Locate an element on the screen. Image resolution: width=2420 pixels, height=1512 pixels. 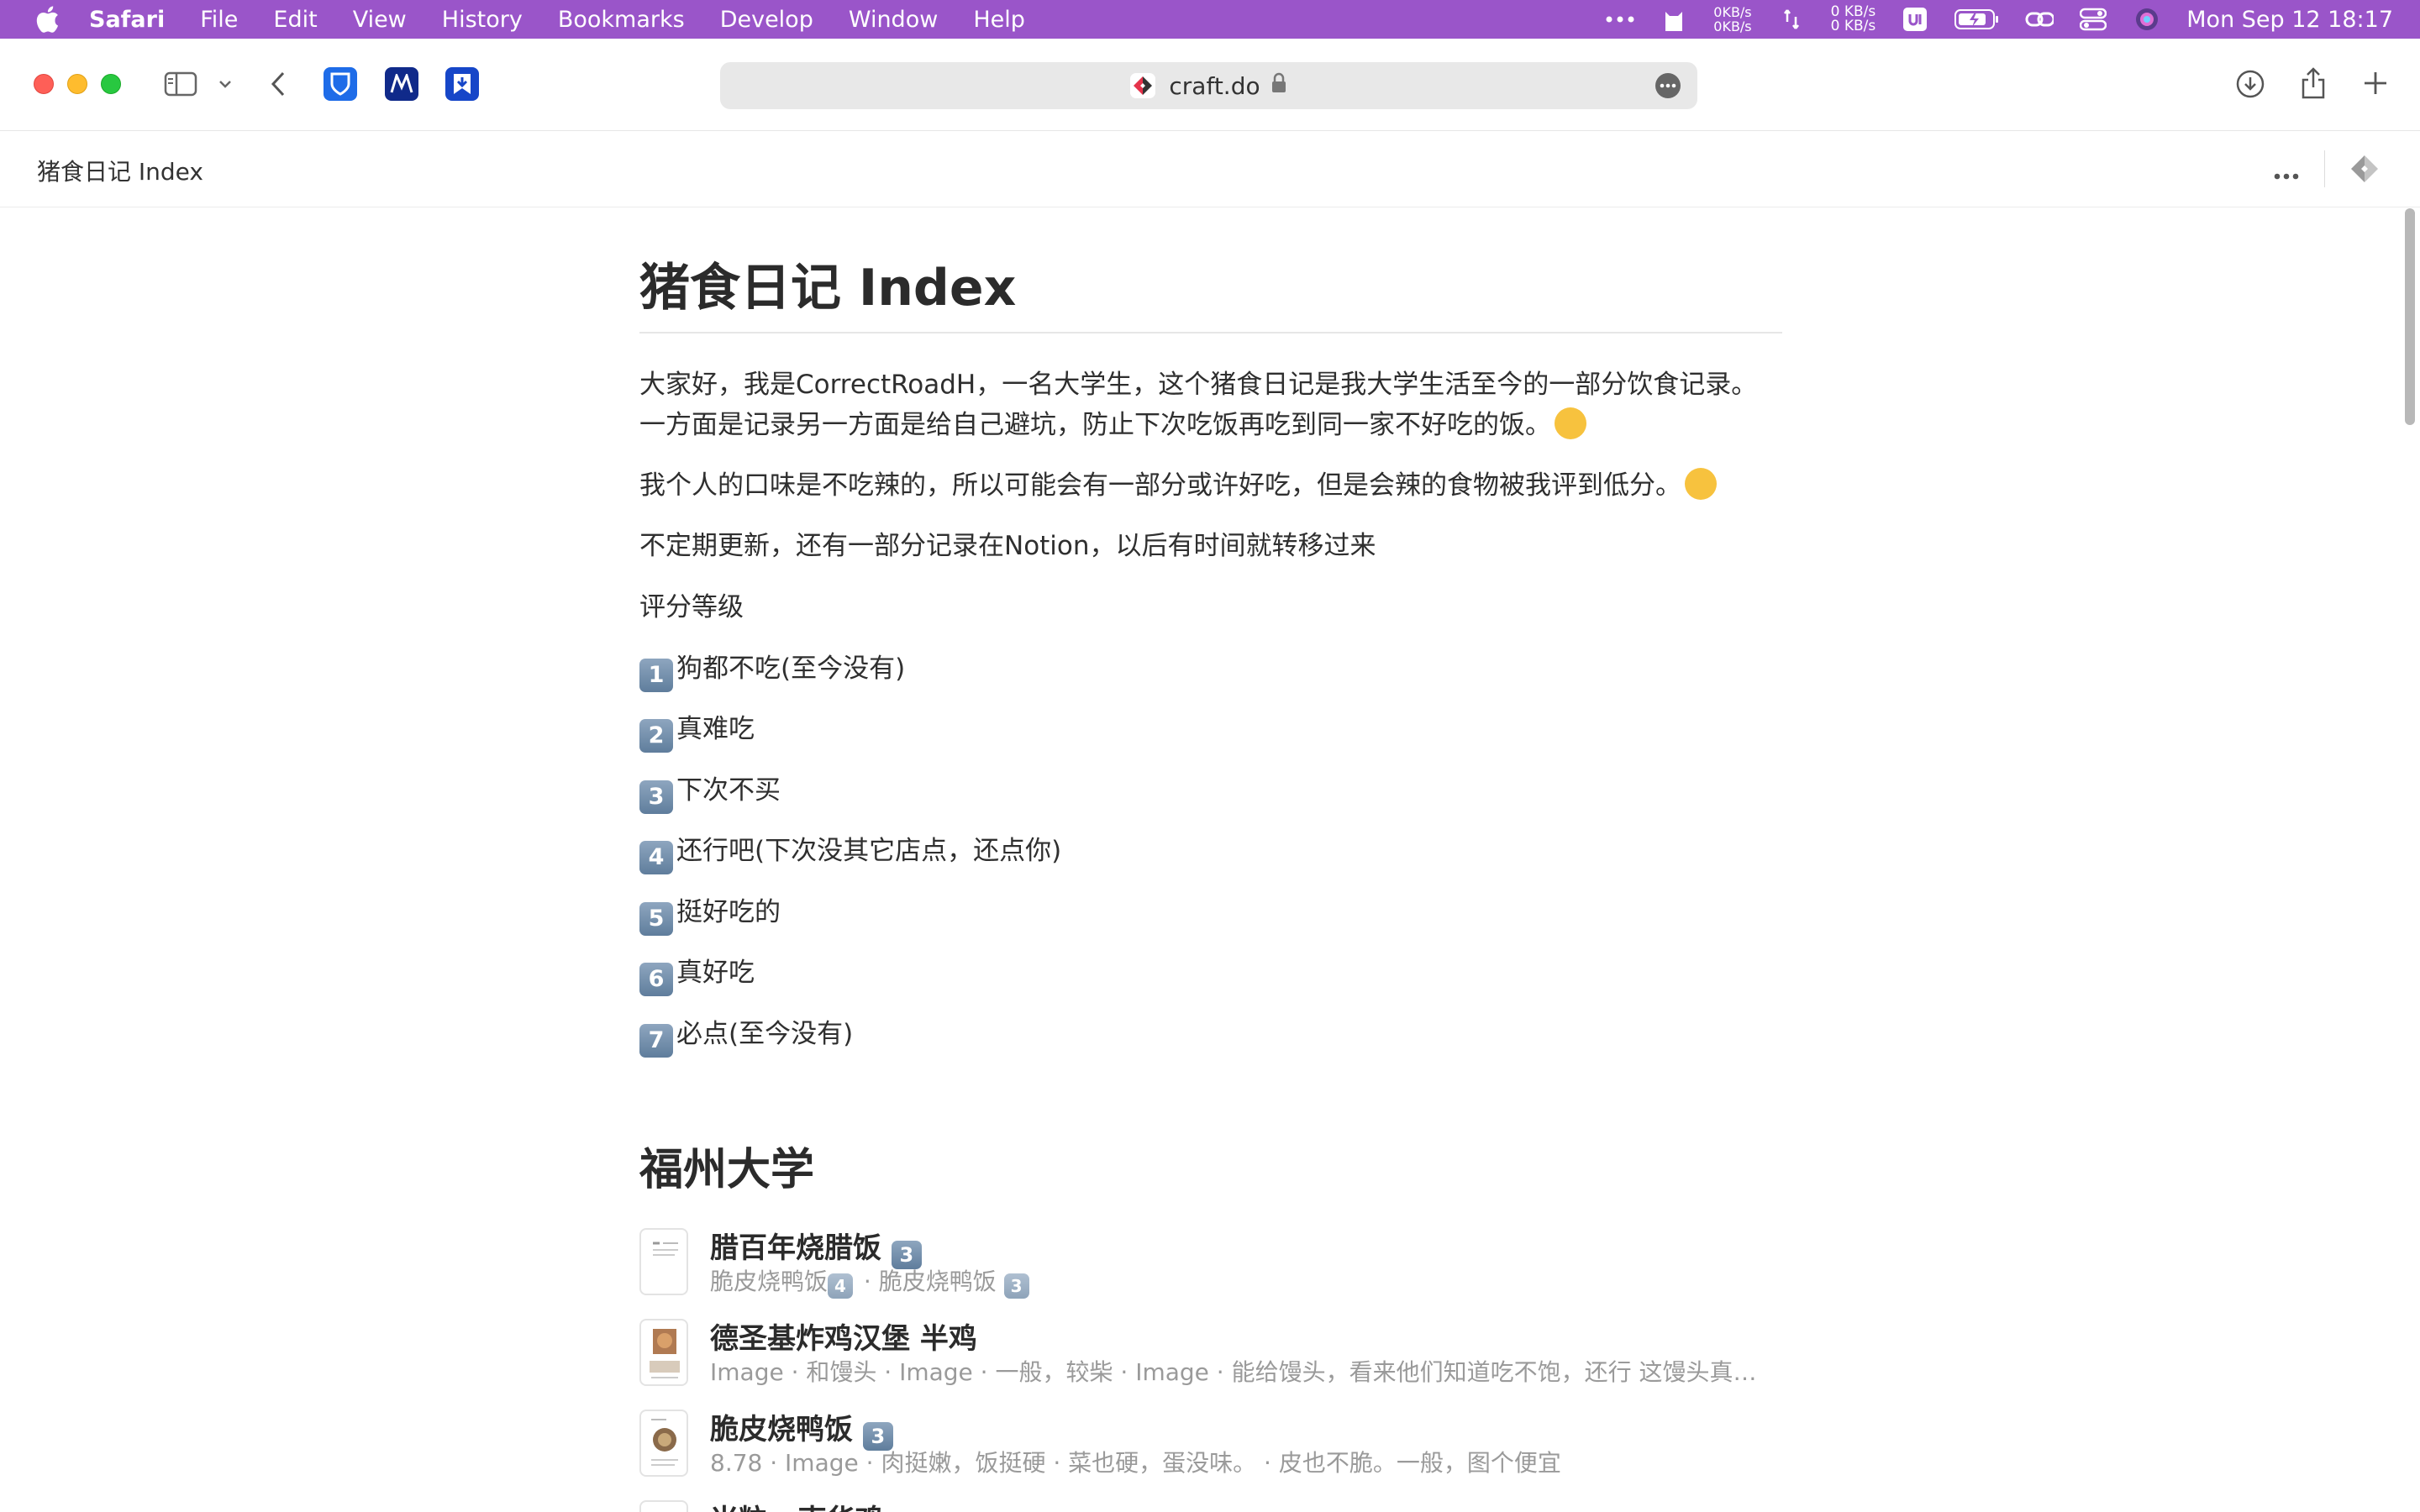
net-right-down: 0 KB/s is located at coordinates (1853, 26).